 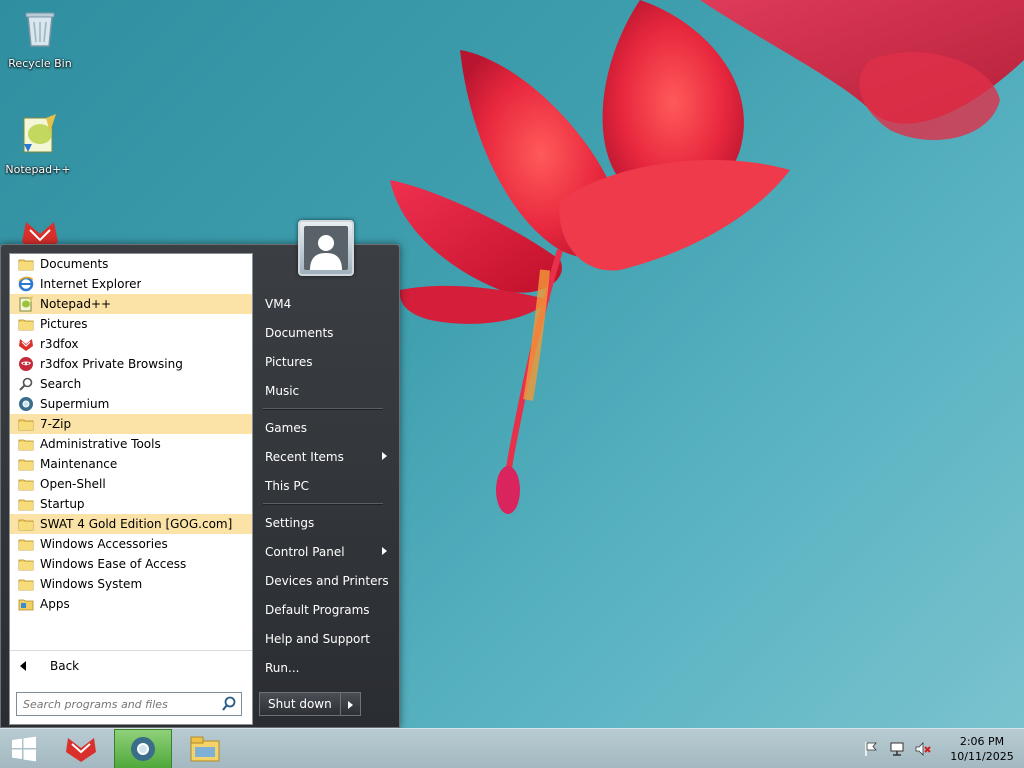 I want to click on back-arrow-icon, so click(x=23, y=665).